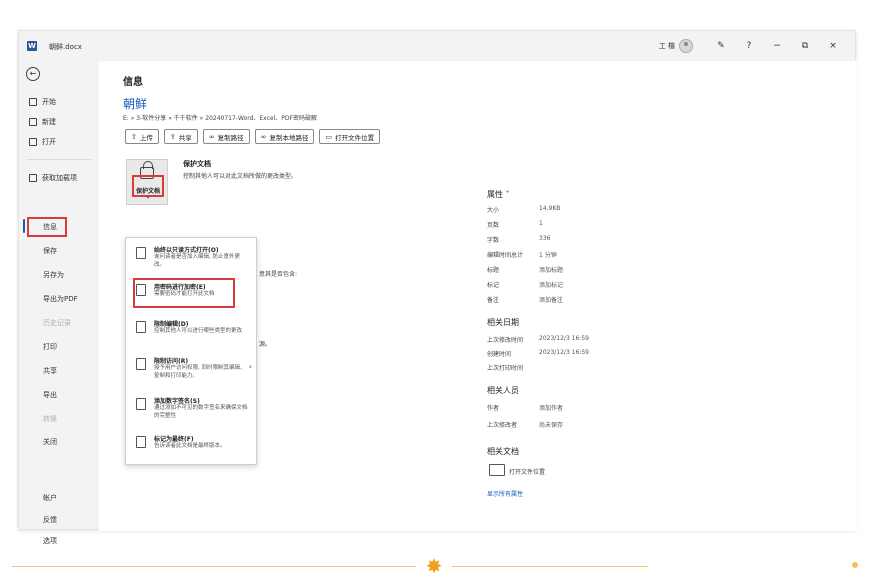 The image size is (870, 585). What do you see at coordinates (493, 225) in the screenshot?
I see `prop-key: 页数` at bounding box center [493, 225].